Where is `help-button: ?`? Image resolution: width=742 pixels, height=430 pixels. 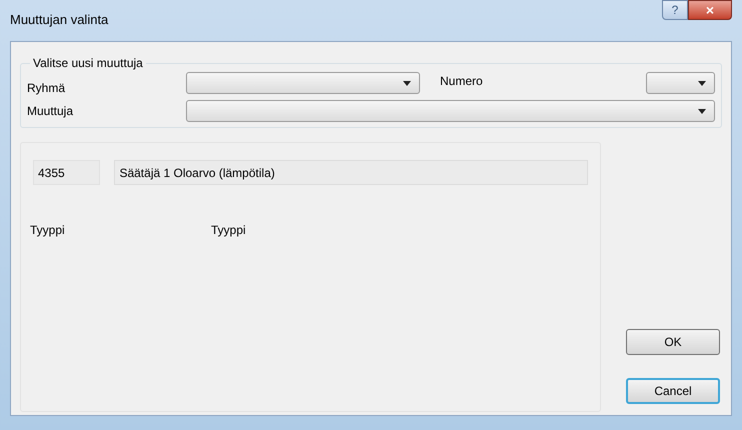
help-button: ? is located at coordinates (675, 10).